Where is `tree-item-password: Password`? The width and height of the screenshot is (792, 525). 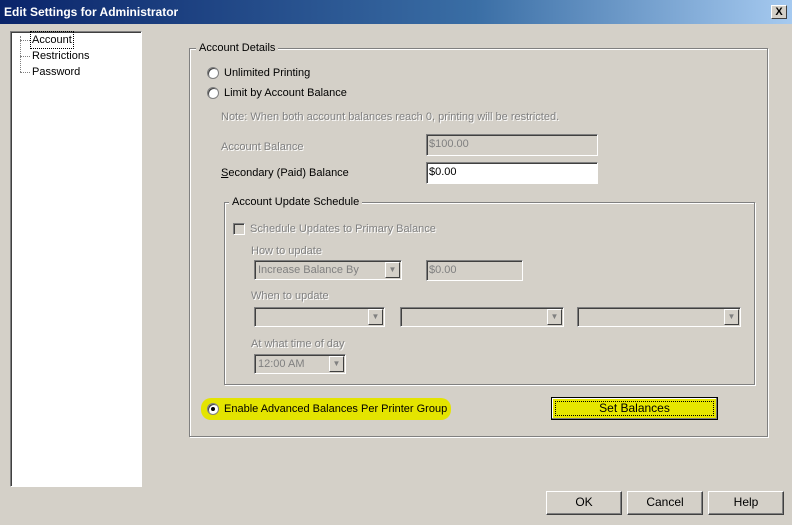
tree-item-password: Password is located at coordinates (76, 72).